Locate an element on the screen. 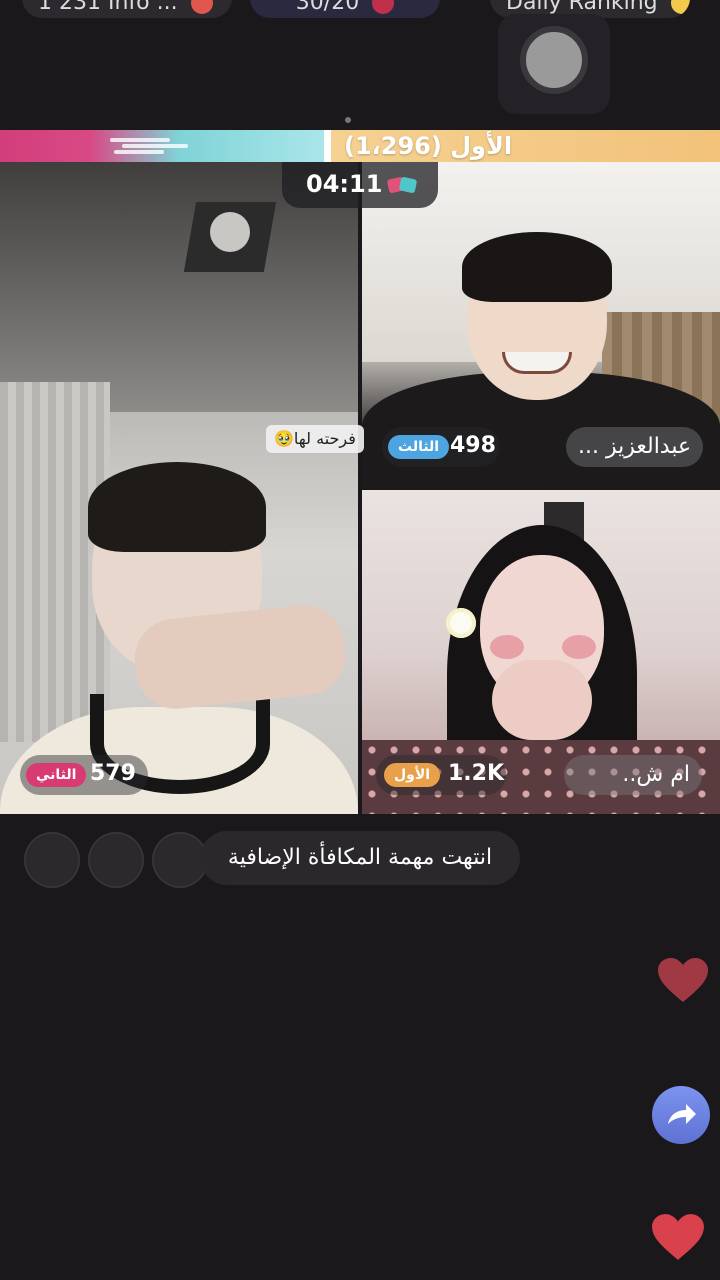 The height and width of the screenshot is (1280, 720). gift-icon is located at coordinates (201, 7).